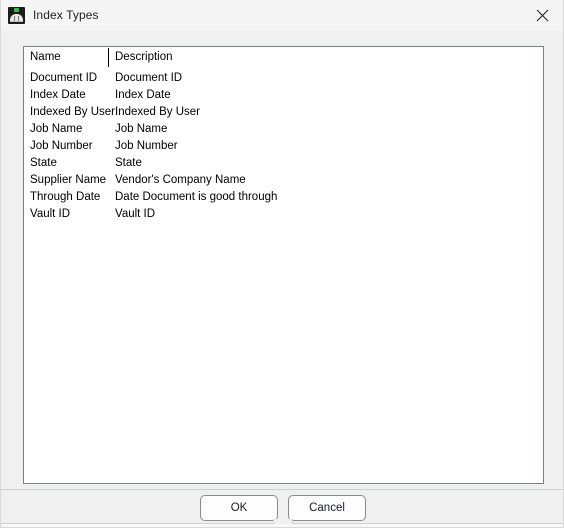 This screenshot has width=564, height=528. Describe the element at coordinates (283, 214) in the screenshot. I see `table-row: Vault ID Vault ID` at that location.